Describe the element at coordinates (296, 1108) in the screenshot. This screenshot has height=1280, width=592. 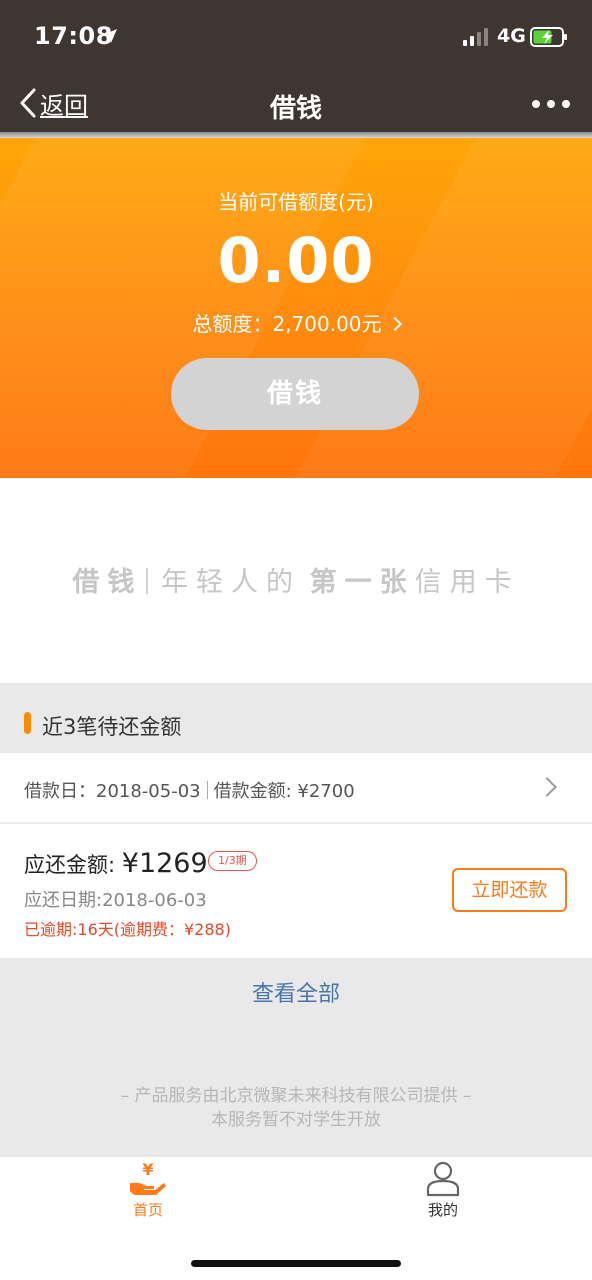
I see `footer-note: – 产品服务由北京微聚未来科技有限公司提供 – 本服务暂不对学生开放` at that location.